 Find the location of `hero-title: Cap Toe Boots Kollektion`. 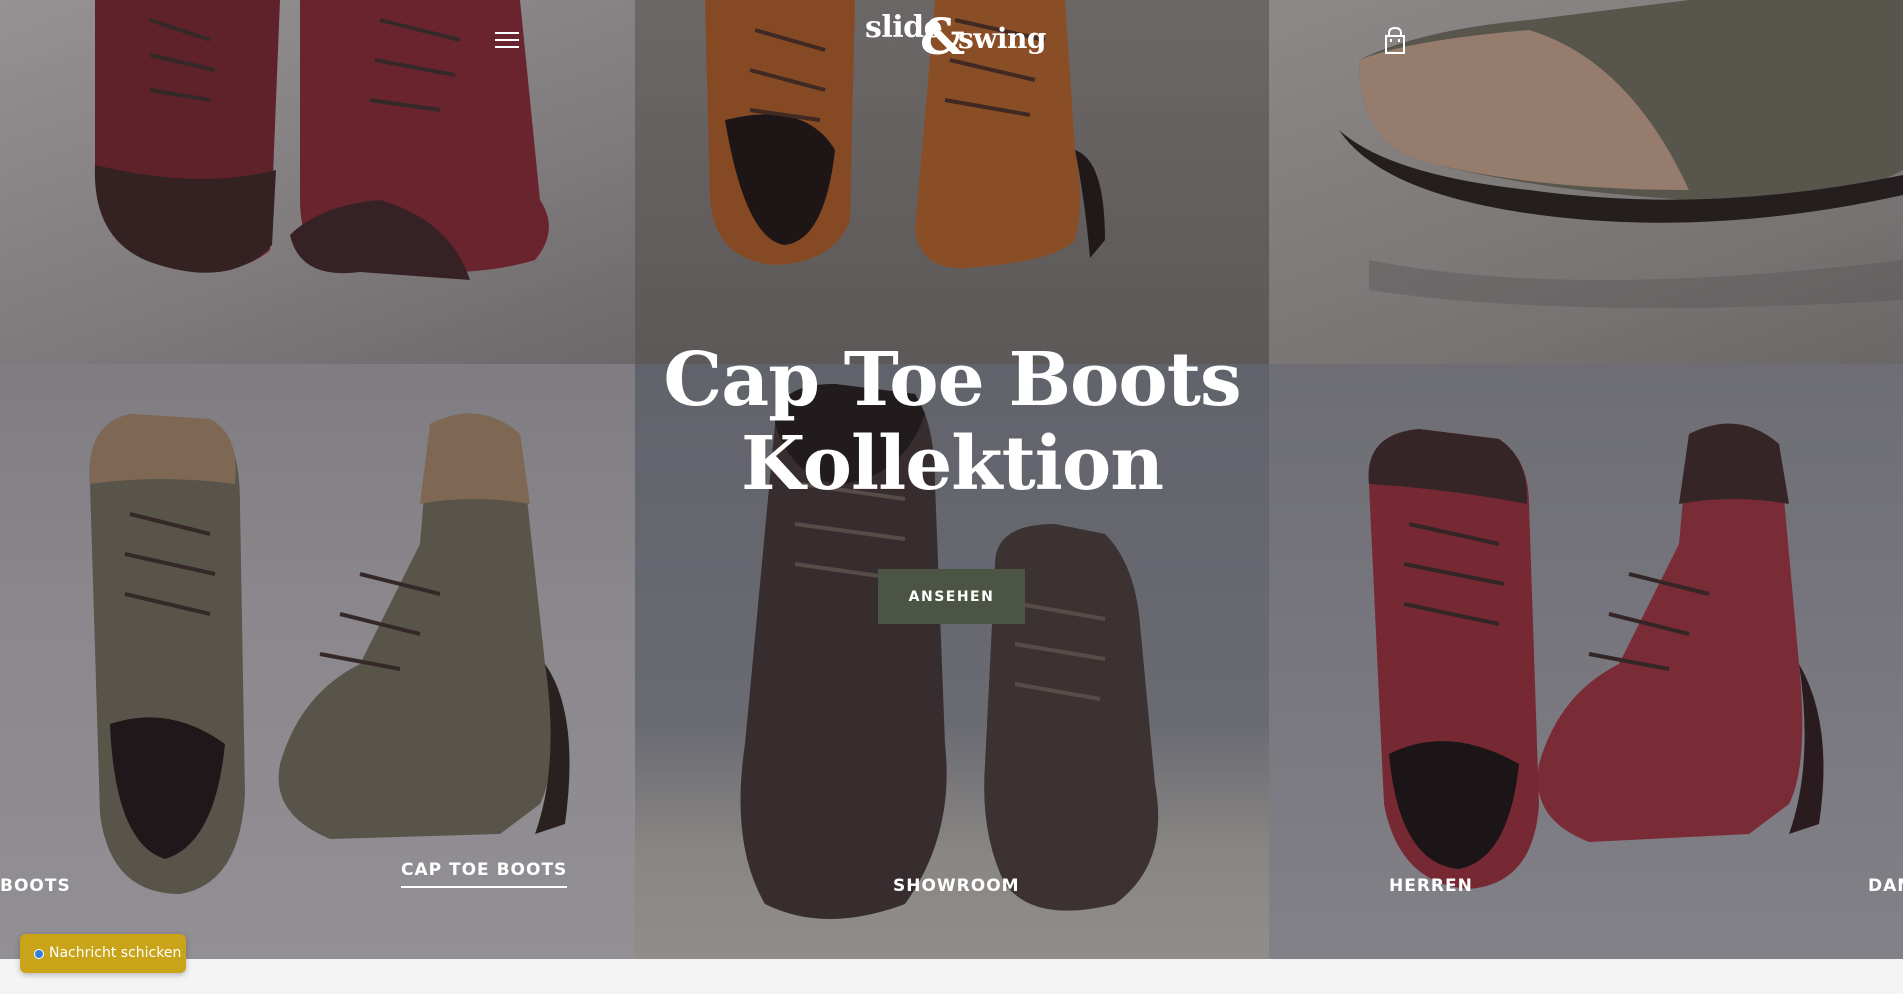

hero-title: Cap Toe Boots Kollektion is located at coordinates (952, 422).